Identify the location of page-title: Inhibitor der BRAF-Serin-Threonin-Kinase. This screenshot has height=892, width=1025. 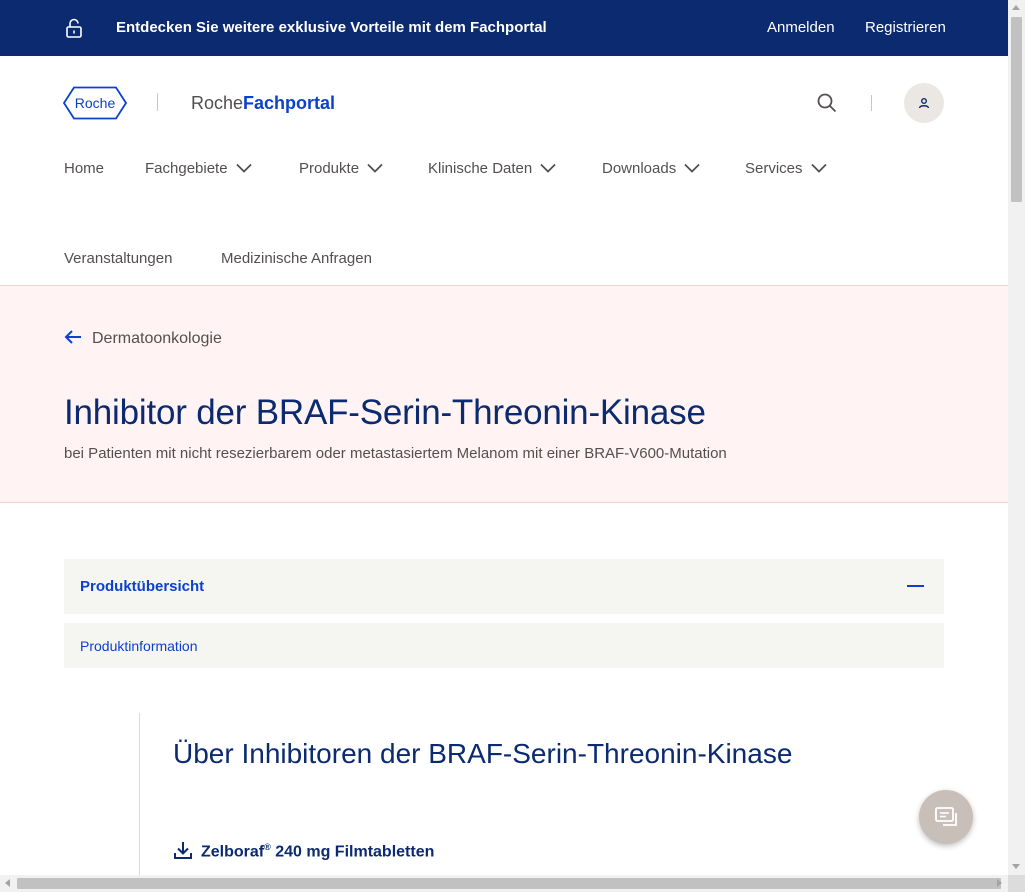
(385, 412).